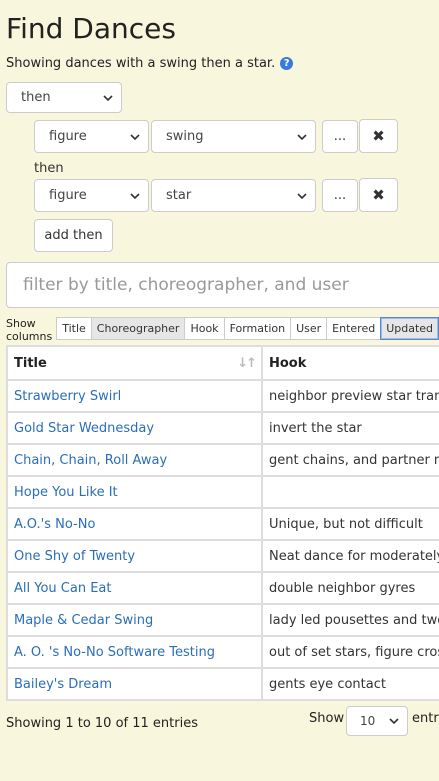 The image size is (439, 781). I want to click on column-toggle-title: Title, so click(74, 328).